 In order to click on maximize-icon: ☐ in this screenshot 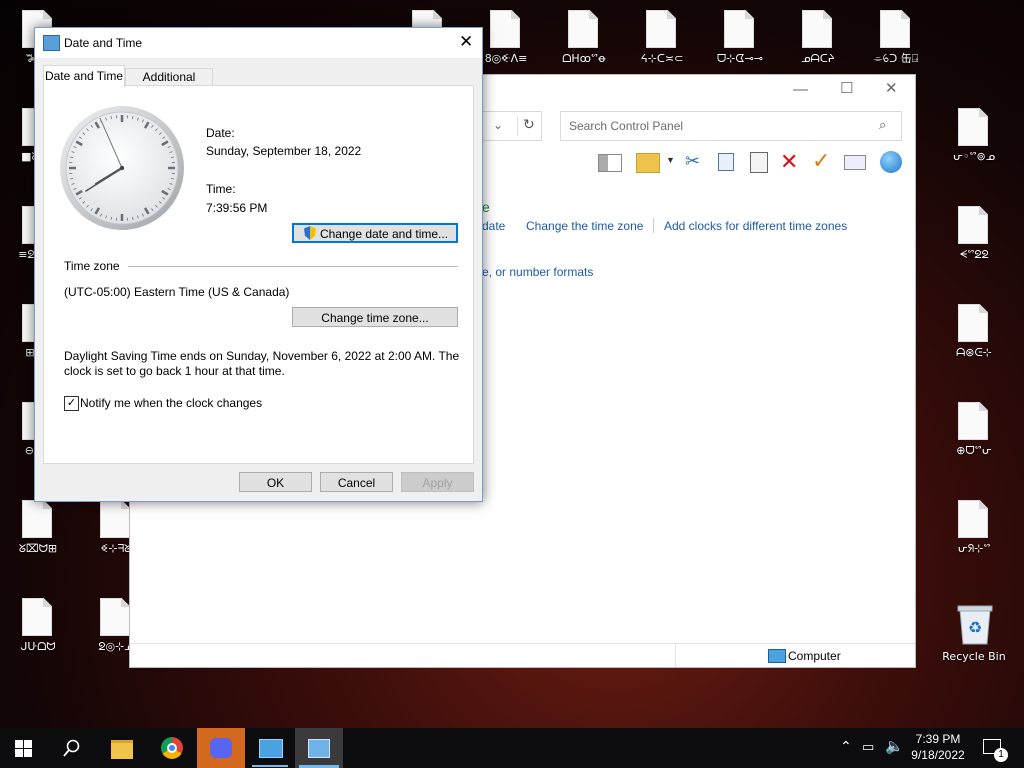, I will do `click(846, 88)`.